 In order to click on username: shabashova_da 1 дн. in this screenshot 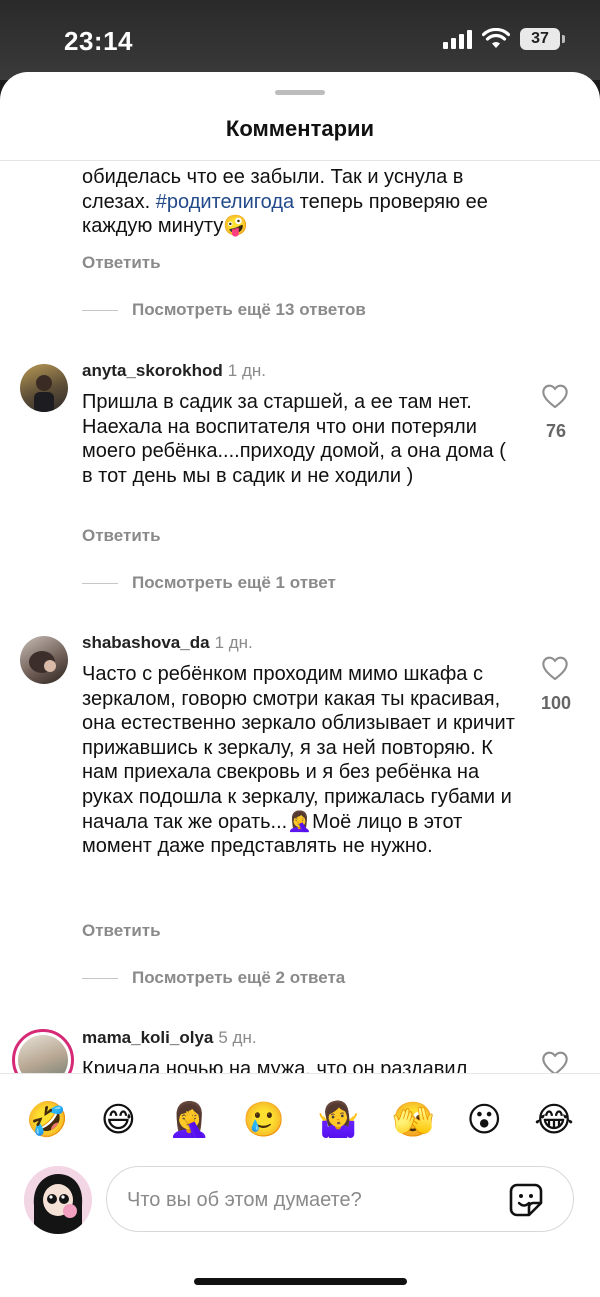, I will do `click(167, 643)`.